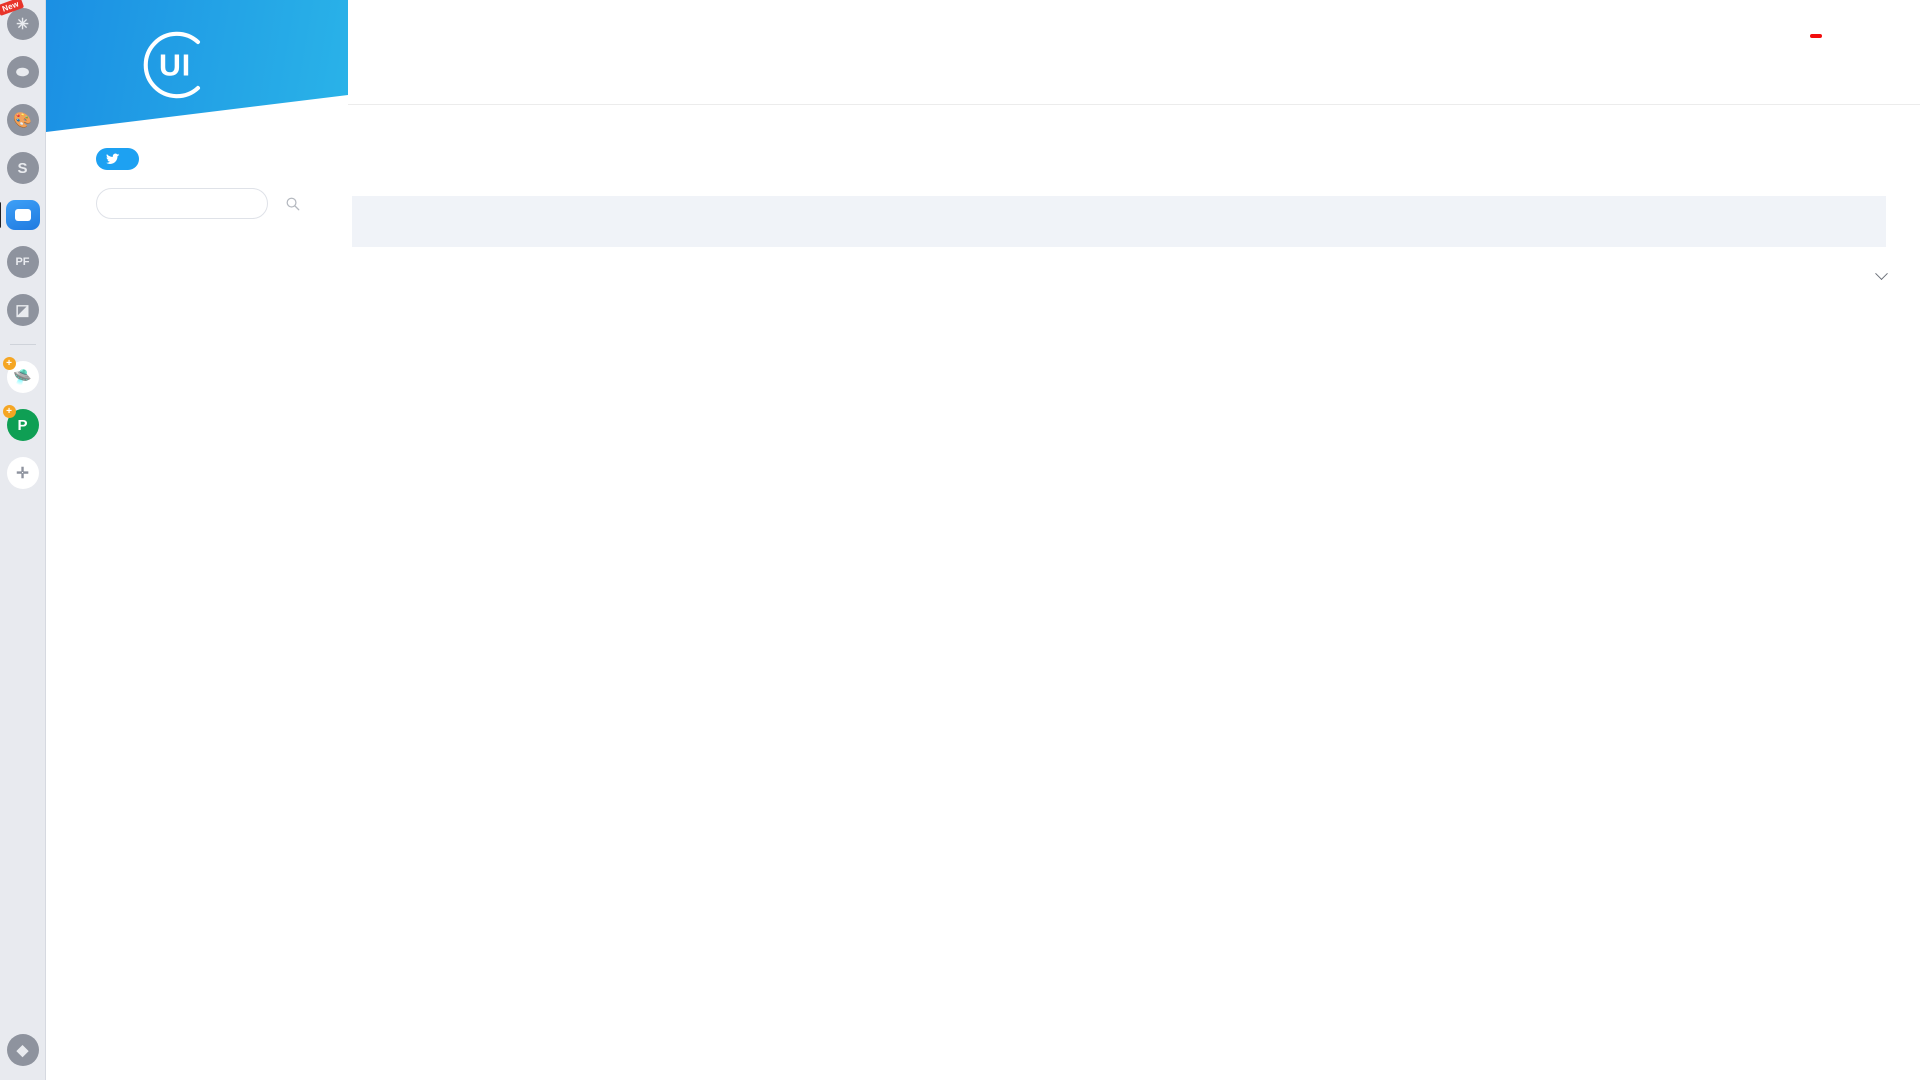 The width and height of the screenshot is (1920, 1080). I want to click on tweet-button, so click(117, 159).